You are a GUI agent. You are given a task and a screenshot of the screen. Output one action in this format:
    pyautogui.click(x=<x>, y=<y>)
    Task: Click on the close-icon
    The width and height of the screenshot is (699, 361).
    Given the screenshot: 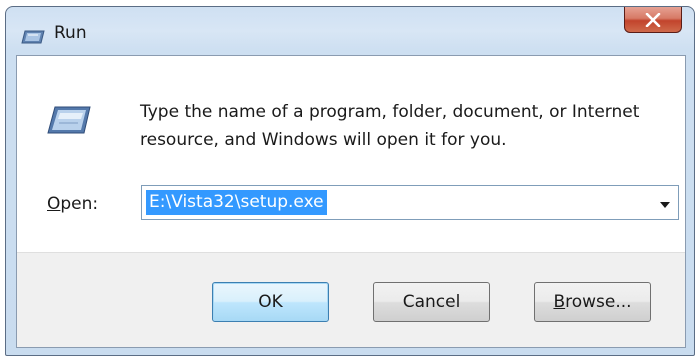 What is the action you would take?
    pyautogui.click(x=653, y=19)
    